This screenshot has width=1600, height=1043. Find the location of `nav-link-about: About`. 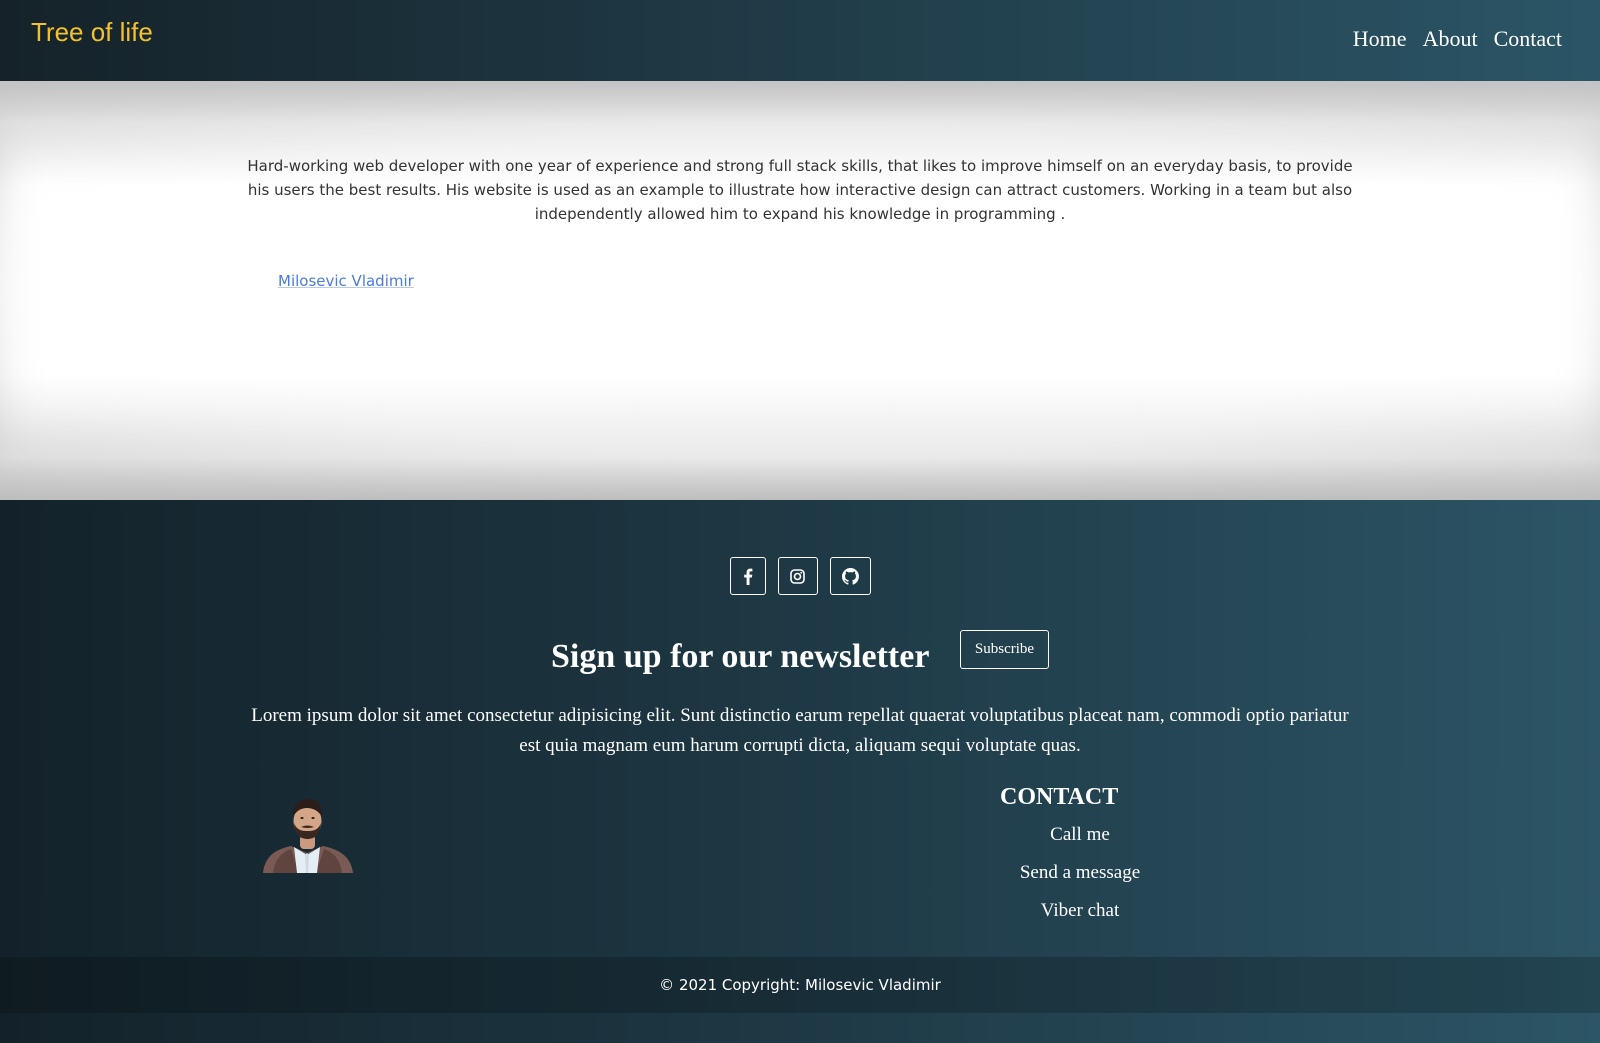

nav-link-about: About is located at coordinates (1450, 39).